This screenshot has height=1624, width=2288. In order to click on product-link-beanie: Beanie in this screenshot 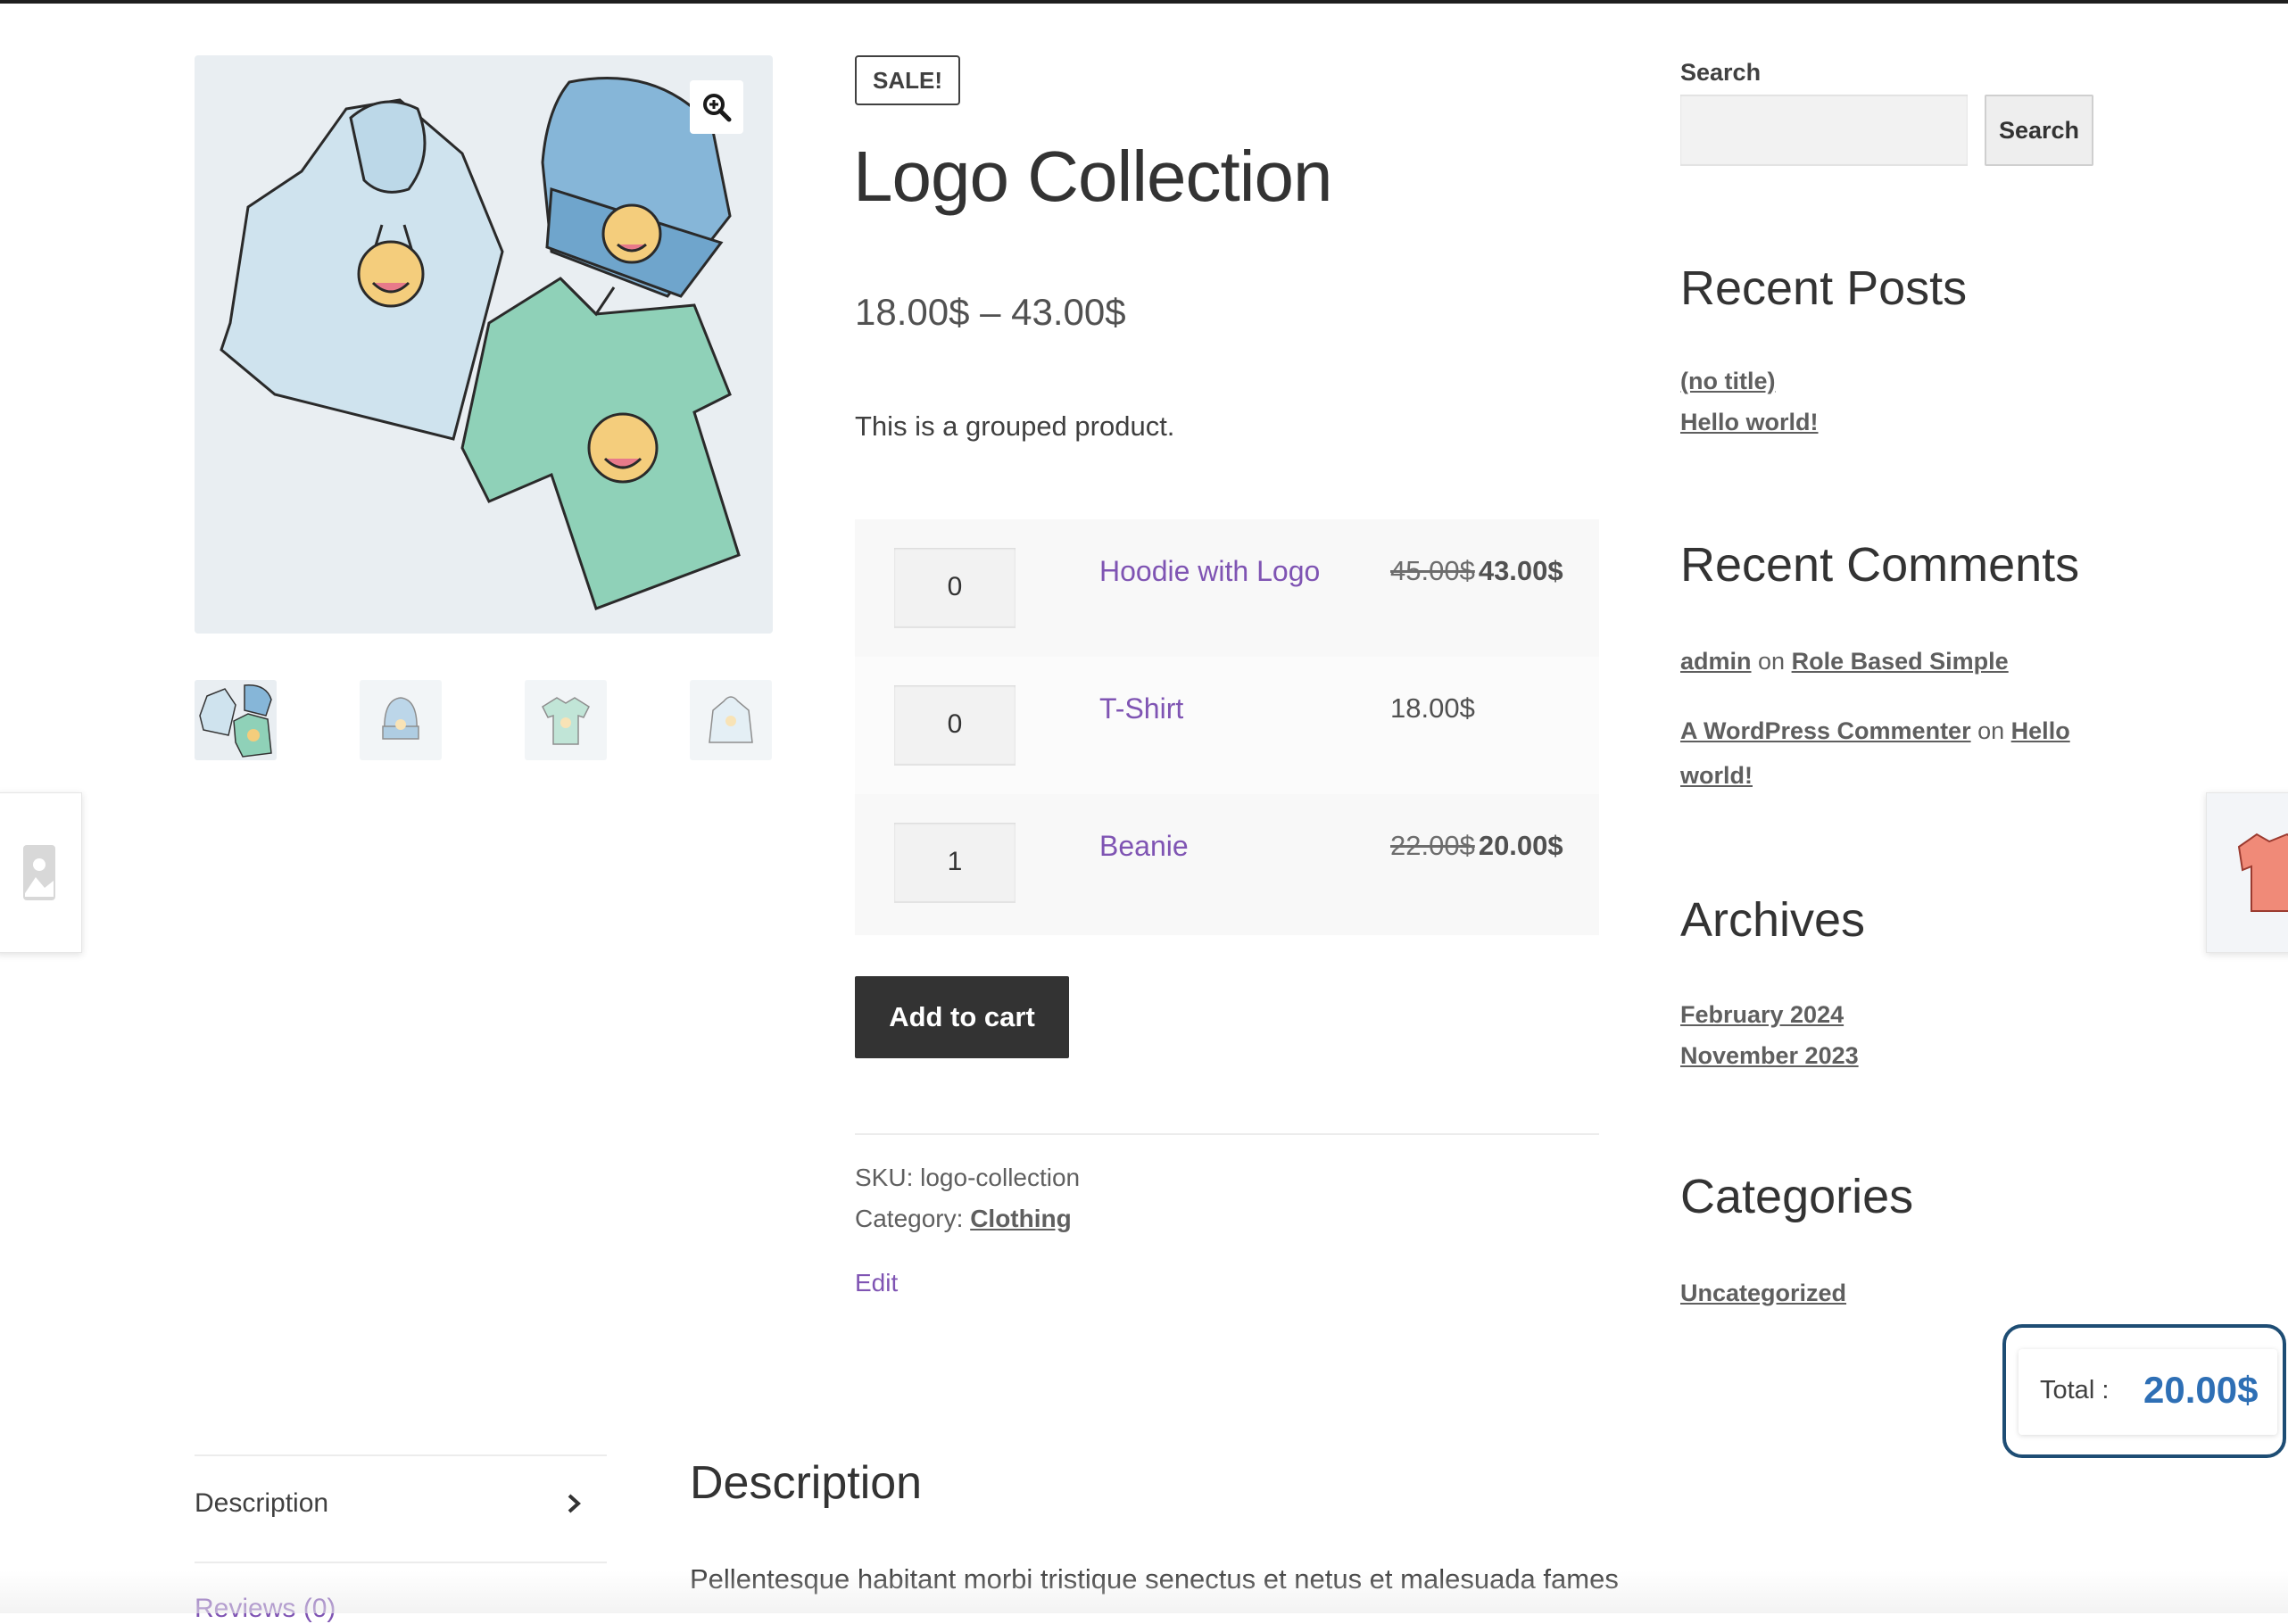, I will do `click(1144, 846)`.